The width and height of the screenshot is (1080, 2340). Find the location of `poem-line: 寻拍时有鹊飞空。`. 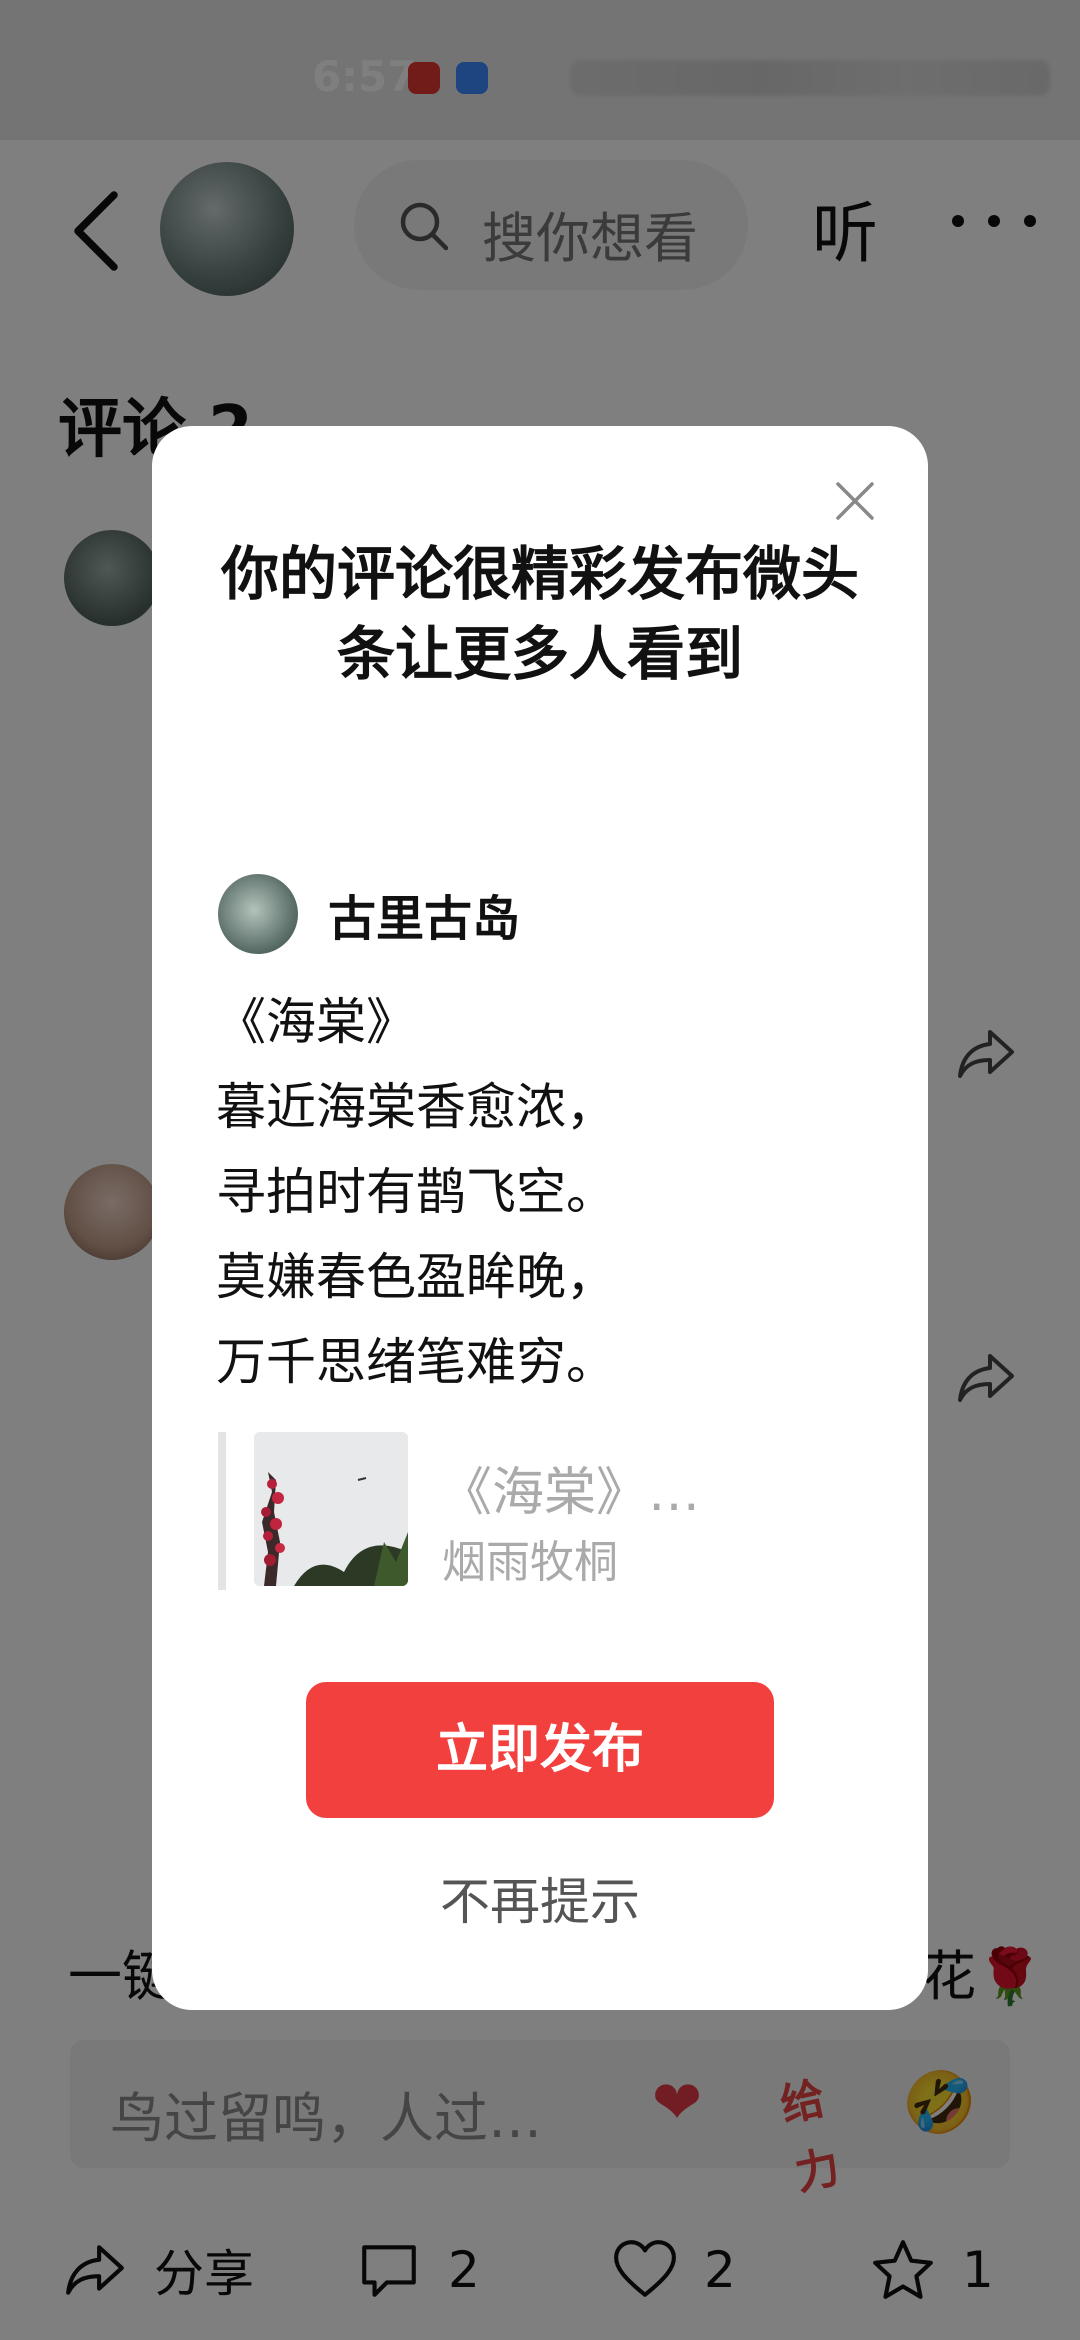

poem-line: 寻拍时有鹊飞空。 is located at coordinates (416, 1192).